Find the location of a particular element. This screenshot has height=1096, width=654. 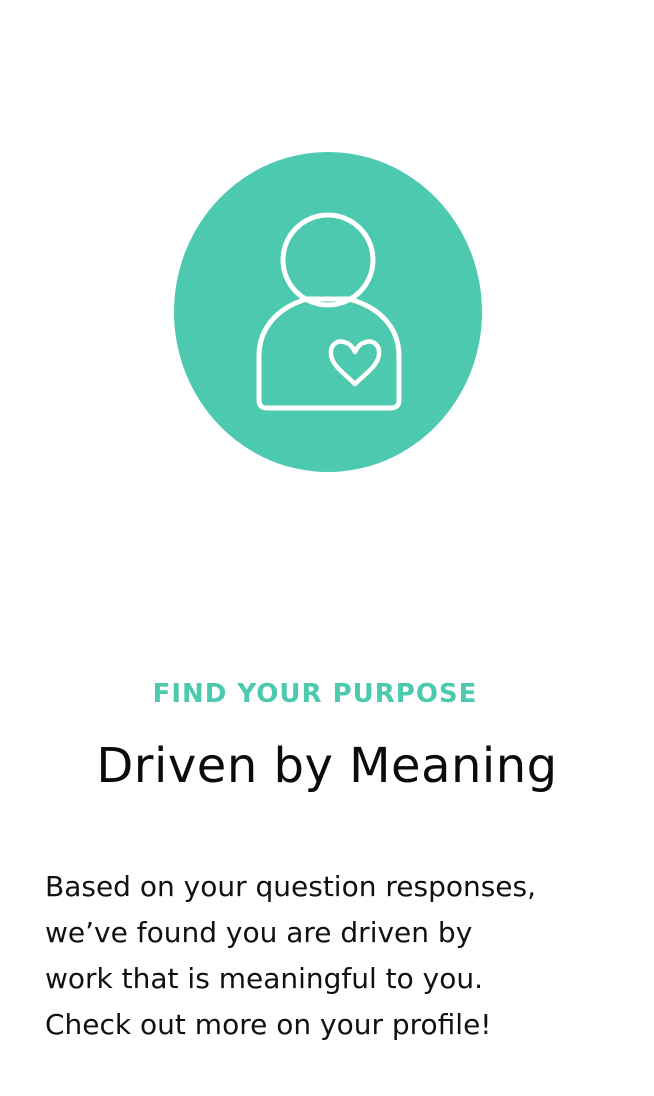

description-line: Check out more on your profile! is located at coordinates (268, 1024).